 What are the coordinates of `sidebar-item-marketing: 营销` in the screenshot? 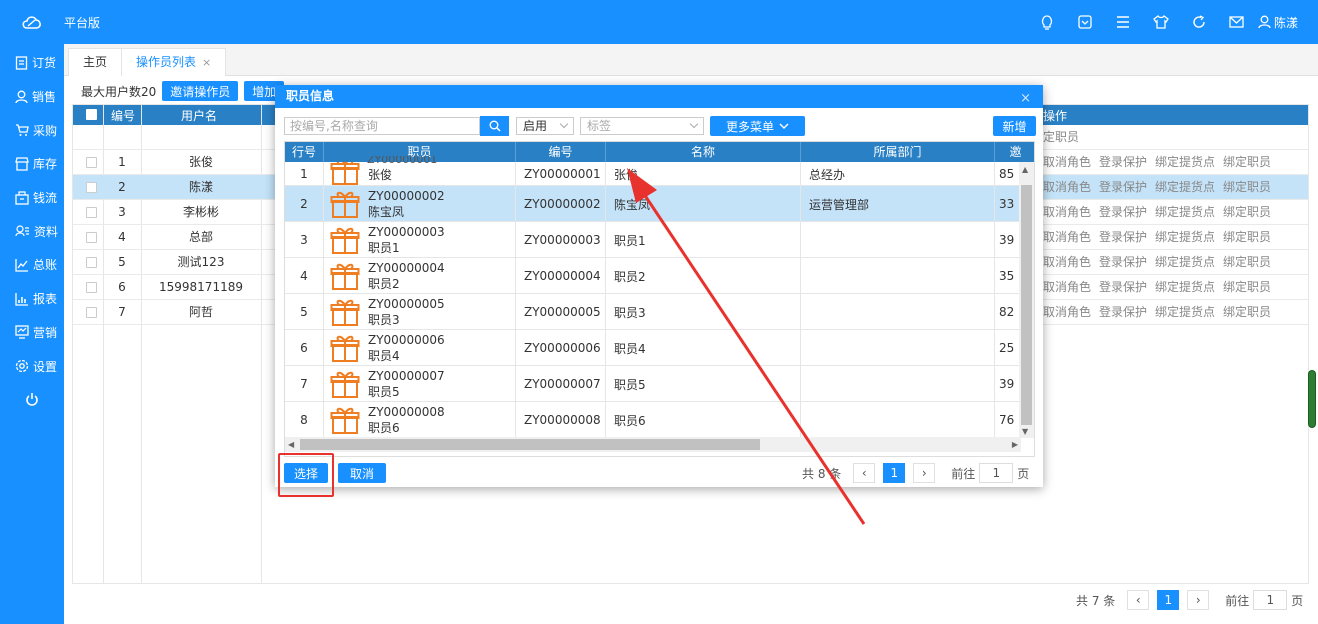 It's located at (32, 333).